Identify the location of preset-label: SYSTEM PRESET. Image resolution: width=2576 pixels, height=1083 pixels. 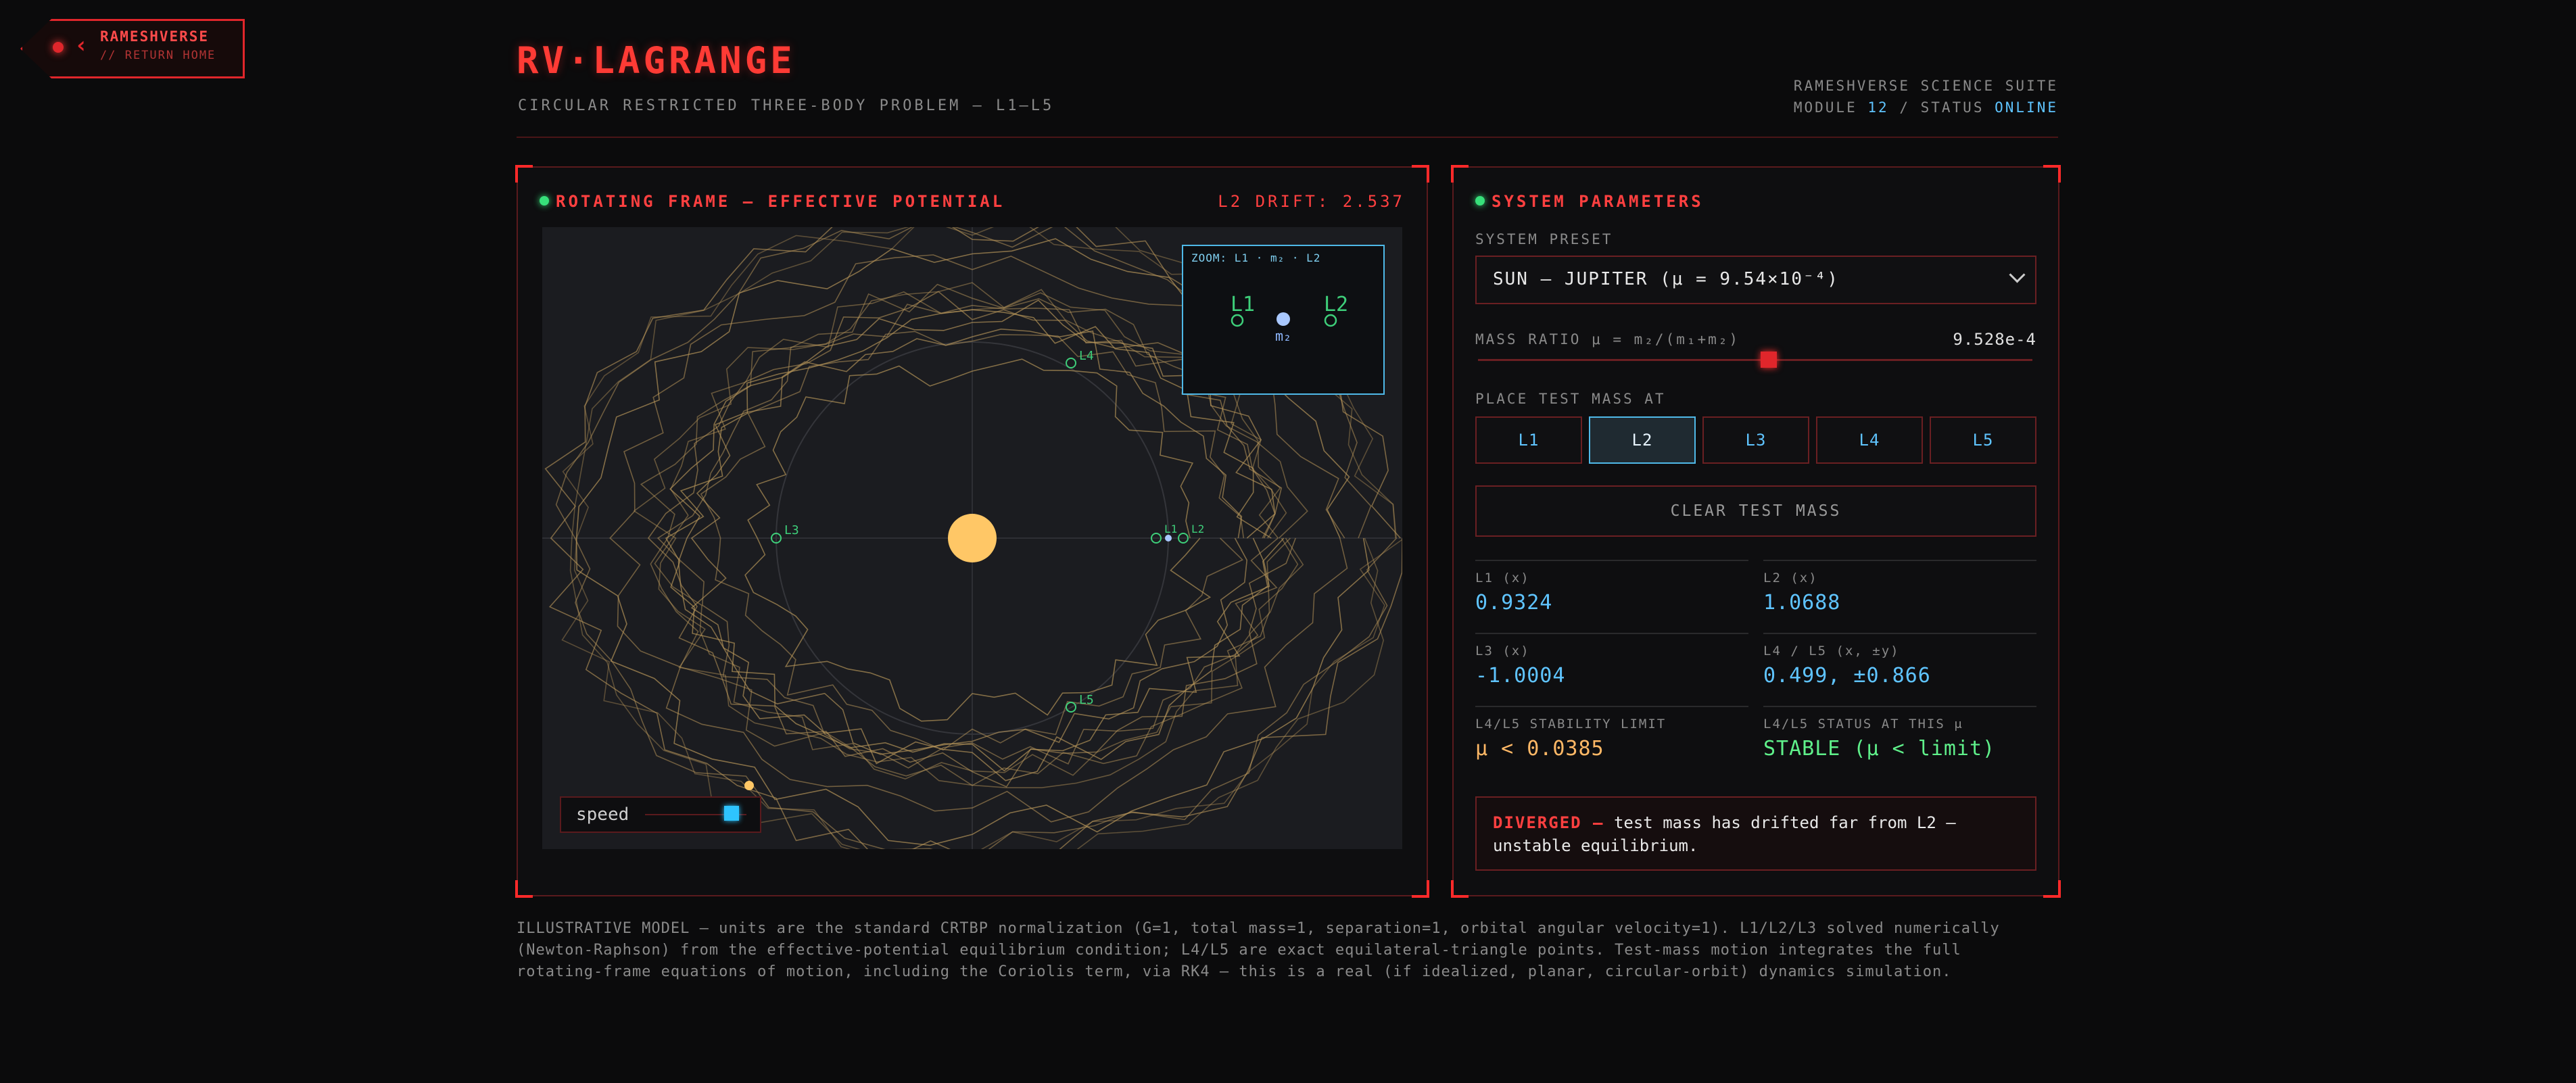
(1544, 239).